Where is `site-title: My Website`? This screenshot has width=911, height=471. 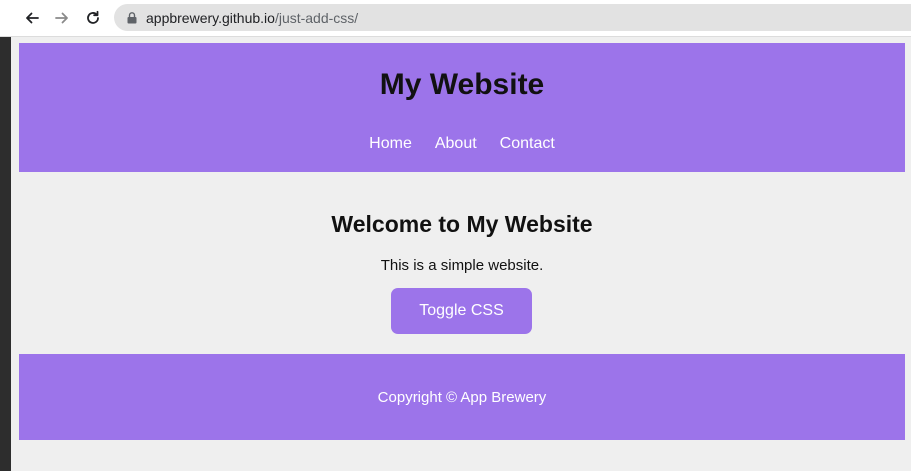 site-title: My Website is located at coordinates (462, 84).